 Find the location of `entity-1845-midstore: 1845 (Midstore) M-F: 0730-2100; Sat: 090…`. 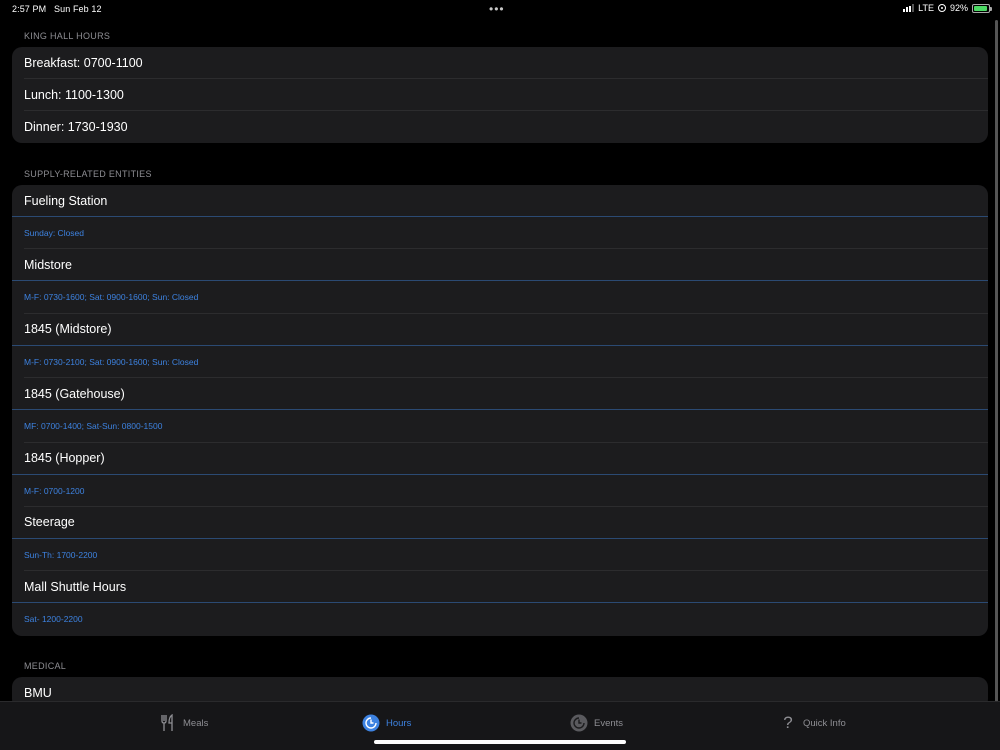

entity-1845-midstore: 1845 (Midstore) M-F: 0730-2100; Sat: 090… is located at coordinates (500, 346).